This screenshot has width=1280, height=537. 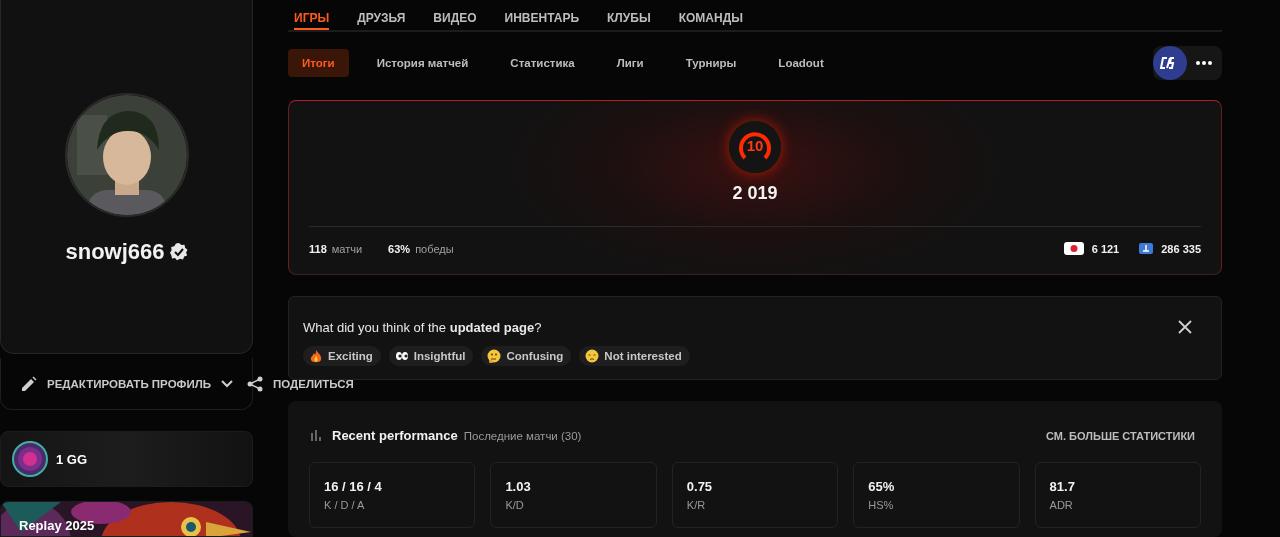 What do you see at coordinates (381, 15) in the screenshot?
I see `nav-tab: ДРУЗЬЯ` at bounding box center [381, 15].